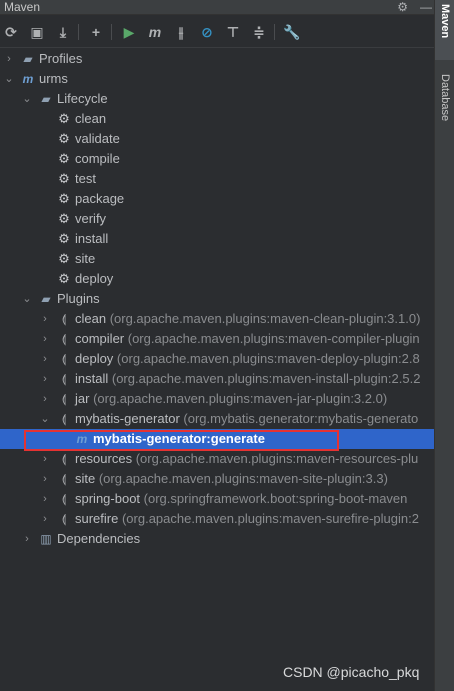 This screenshot has width=454, height=691. Describe the element at coordinates (217, 199) in the screenshot. I see `tree-row: ⚙ package` at that location.